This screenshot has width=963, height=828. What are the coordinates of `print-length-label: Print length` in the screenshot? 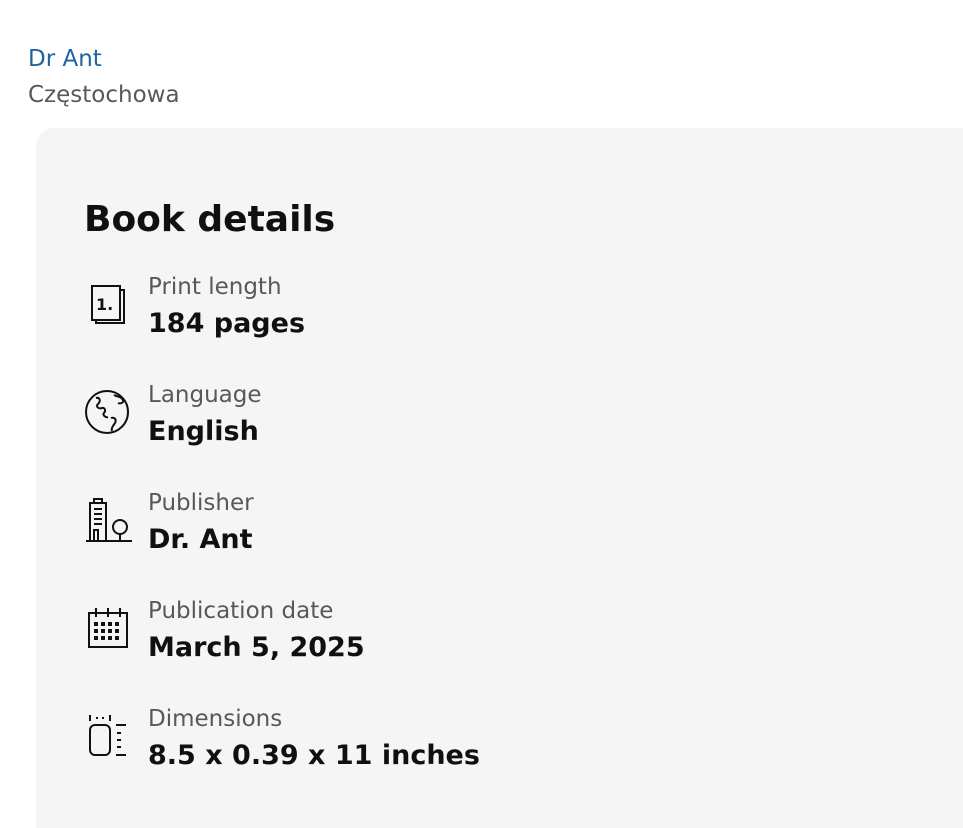 It's located at (215, 287).